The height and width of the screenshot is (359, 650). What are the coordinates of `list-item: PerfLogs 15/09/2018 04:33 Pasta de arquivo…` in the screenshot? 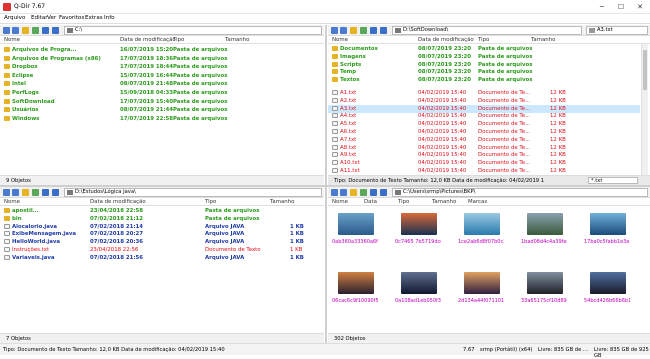 It's located at (162, 93).